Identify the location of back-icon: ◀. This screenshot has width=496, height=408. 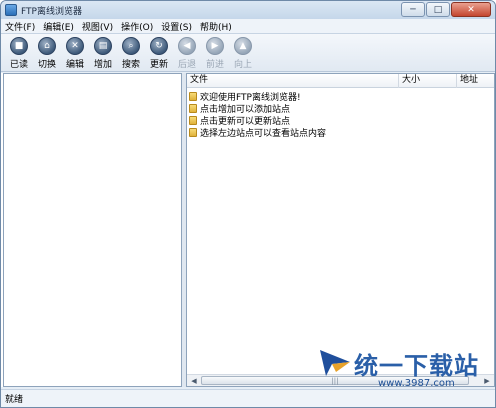
(187, 46).